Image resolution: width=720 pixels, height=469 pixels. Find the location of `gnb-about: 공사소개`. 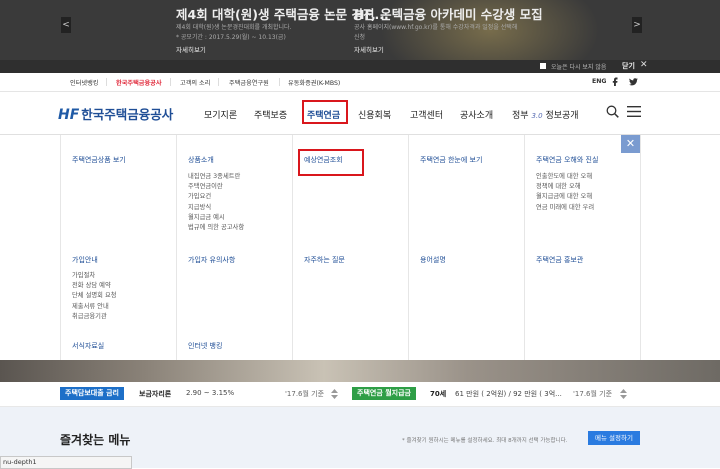

gnb-about: 공사소개 is located at coordinates (476, 114).